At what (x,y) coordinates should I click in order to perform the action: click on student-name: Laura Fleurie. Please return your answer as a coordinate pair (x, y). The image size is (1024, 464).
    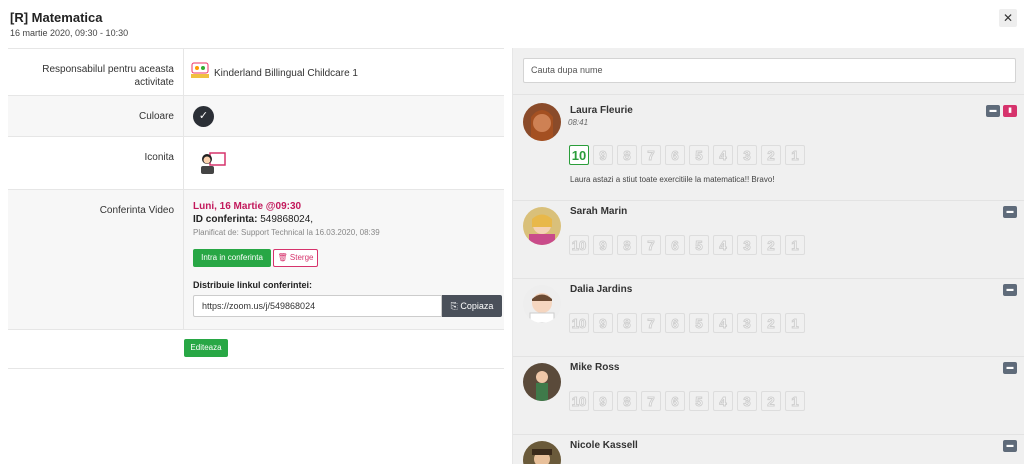
    Looking at the image, I should click on (601, 110).